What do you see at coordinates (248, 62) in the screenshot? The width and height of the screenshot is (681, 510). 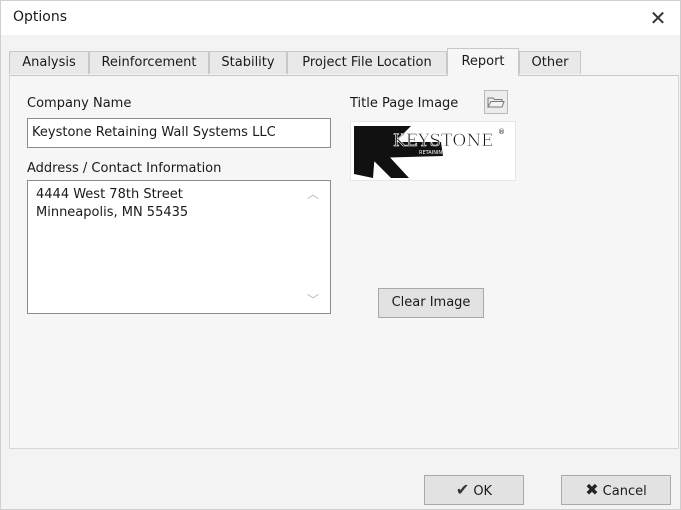 I see `tab-stability: Stability` at bounding box center [248, 62].